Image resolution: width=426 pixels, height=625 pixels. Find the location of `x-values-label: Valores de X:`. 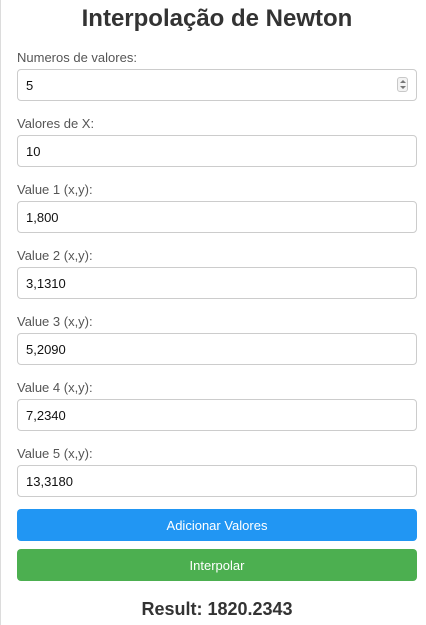

x-values-label: Valores de X: is located at coordinates (56, 123).